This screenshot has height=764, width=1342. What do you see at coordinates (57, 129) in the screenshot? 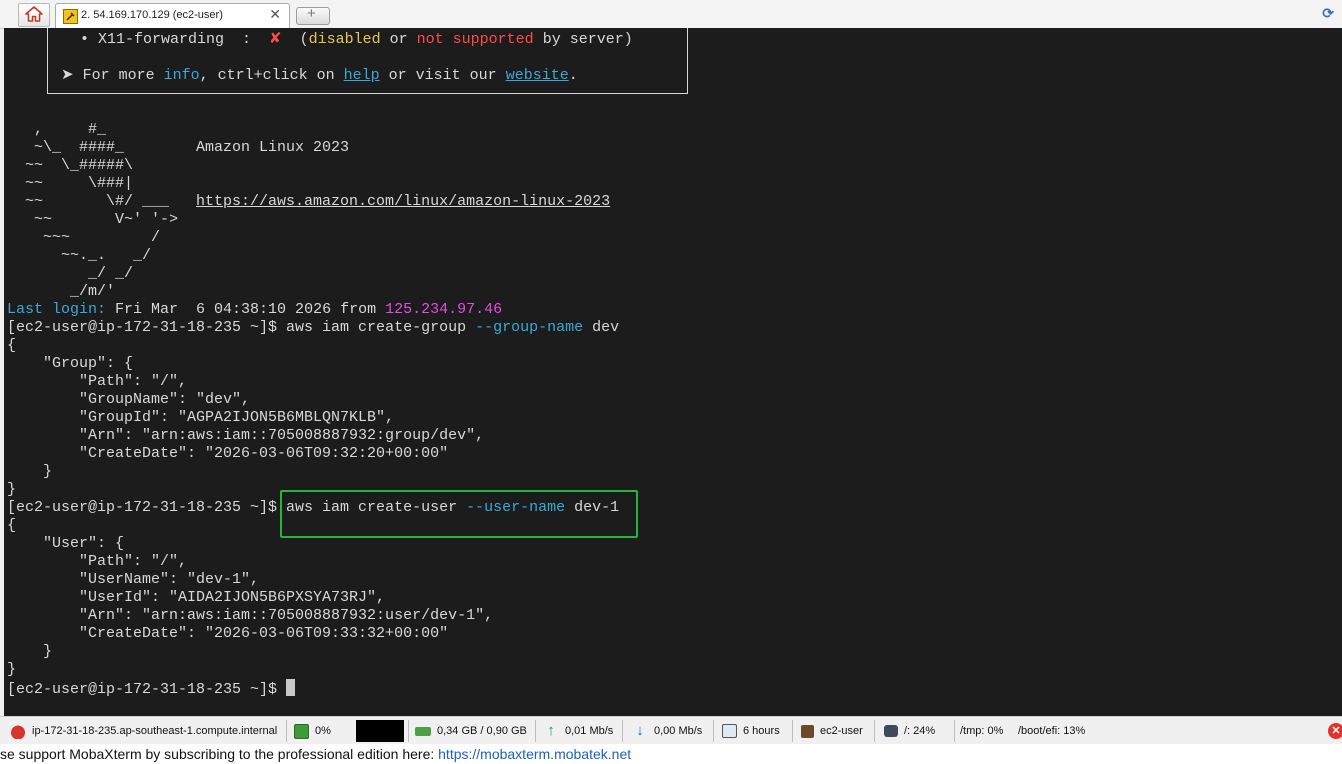
I see `logo-line: , #_` at bounding box center [57, 129].